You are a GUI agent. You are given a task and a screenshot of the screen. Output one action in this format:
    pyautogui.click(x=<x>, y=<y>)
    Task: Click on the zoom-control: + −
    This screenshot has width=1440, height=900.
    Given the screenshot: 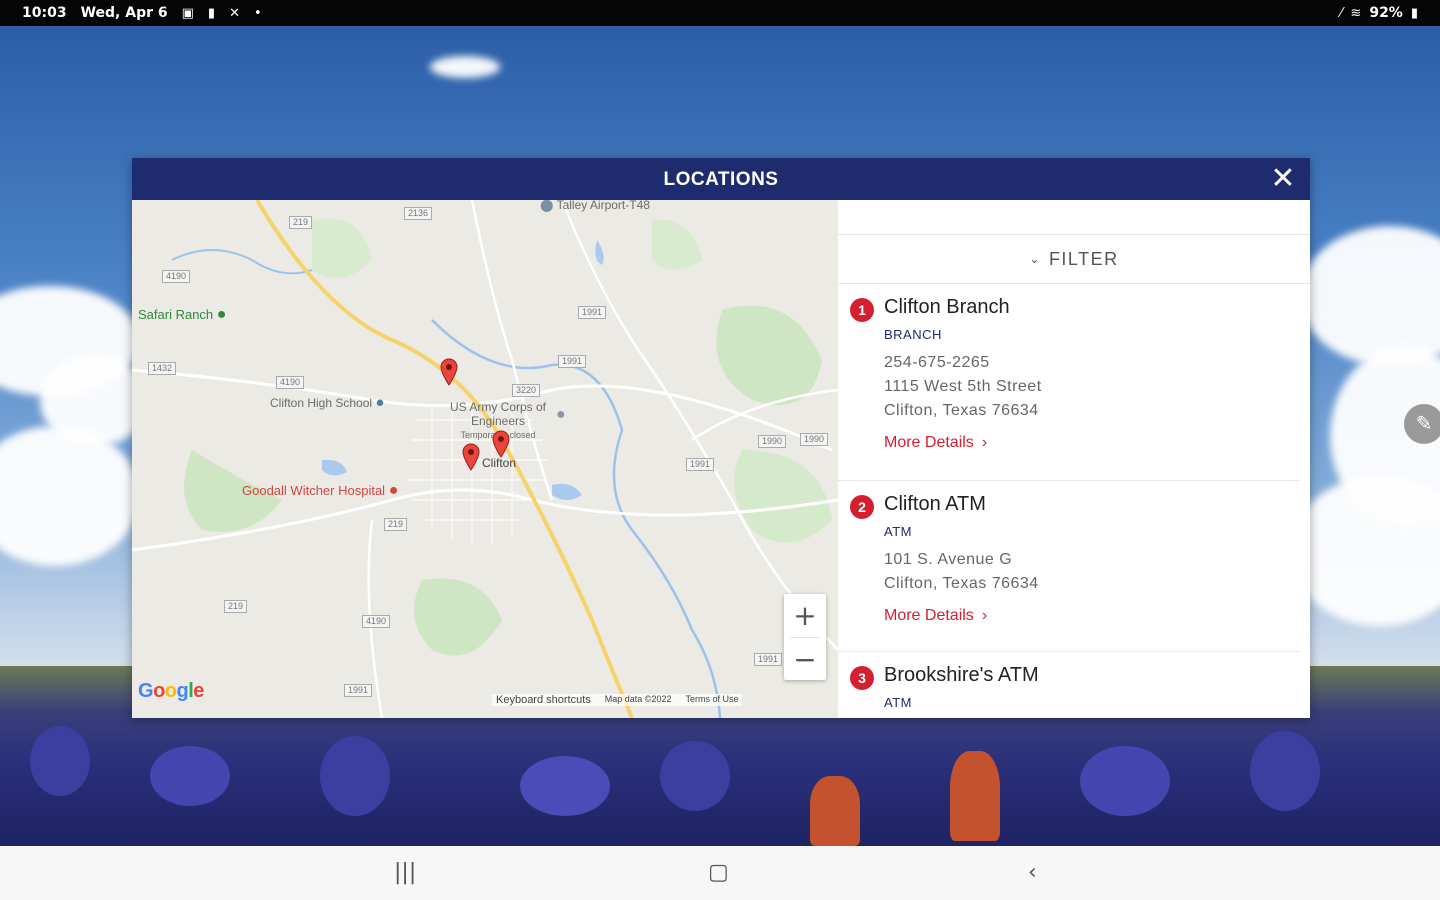 What is the action you would take?
    pyautogui.click(x=805, y=637)
    